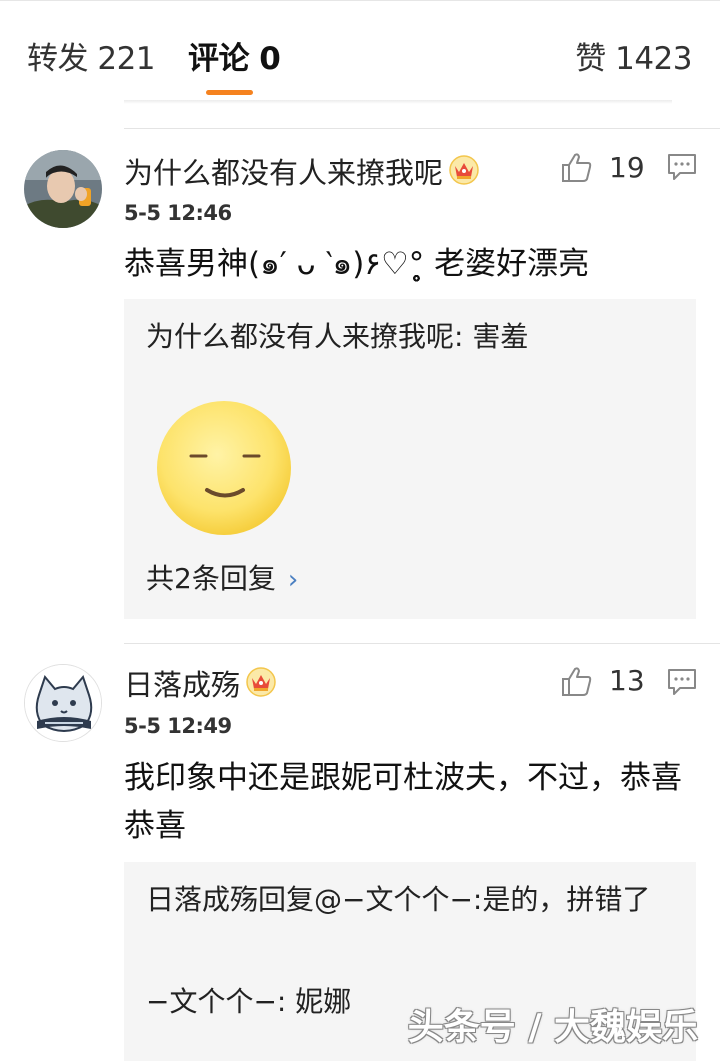 The image size is (720, 1061). I want to click on username-text: 日落成殇, so click(182, 685).